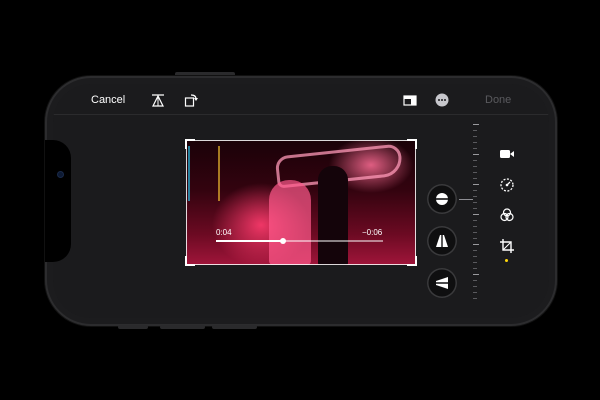 The height and width of the screenshot is (400, 600). Describe the element at coordinates (224, 232) in the screenshot. I see `elapsed-time: 0:04` at that location.